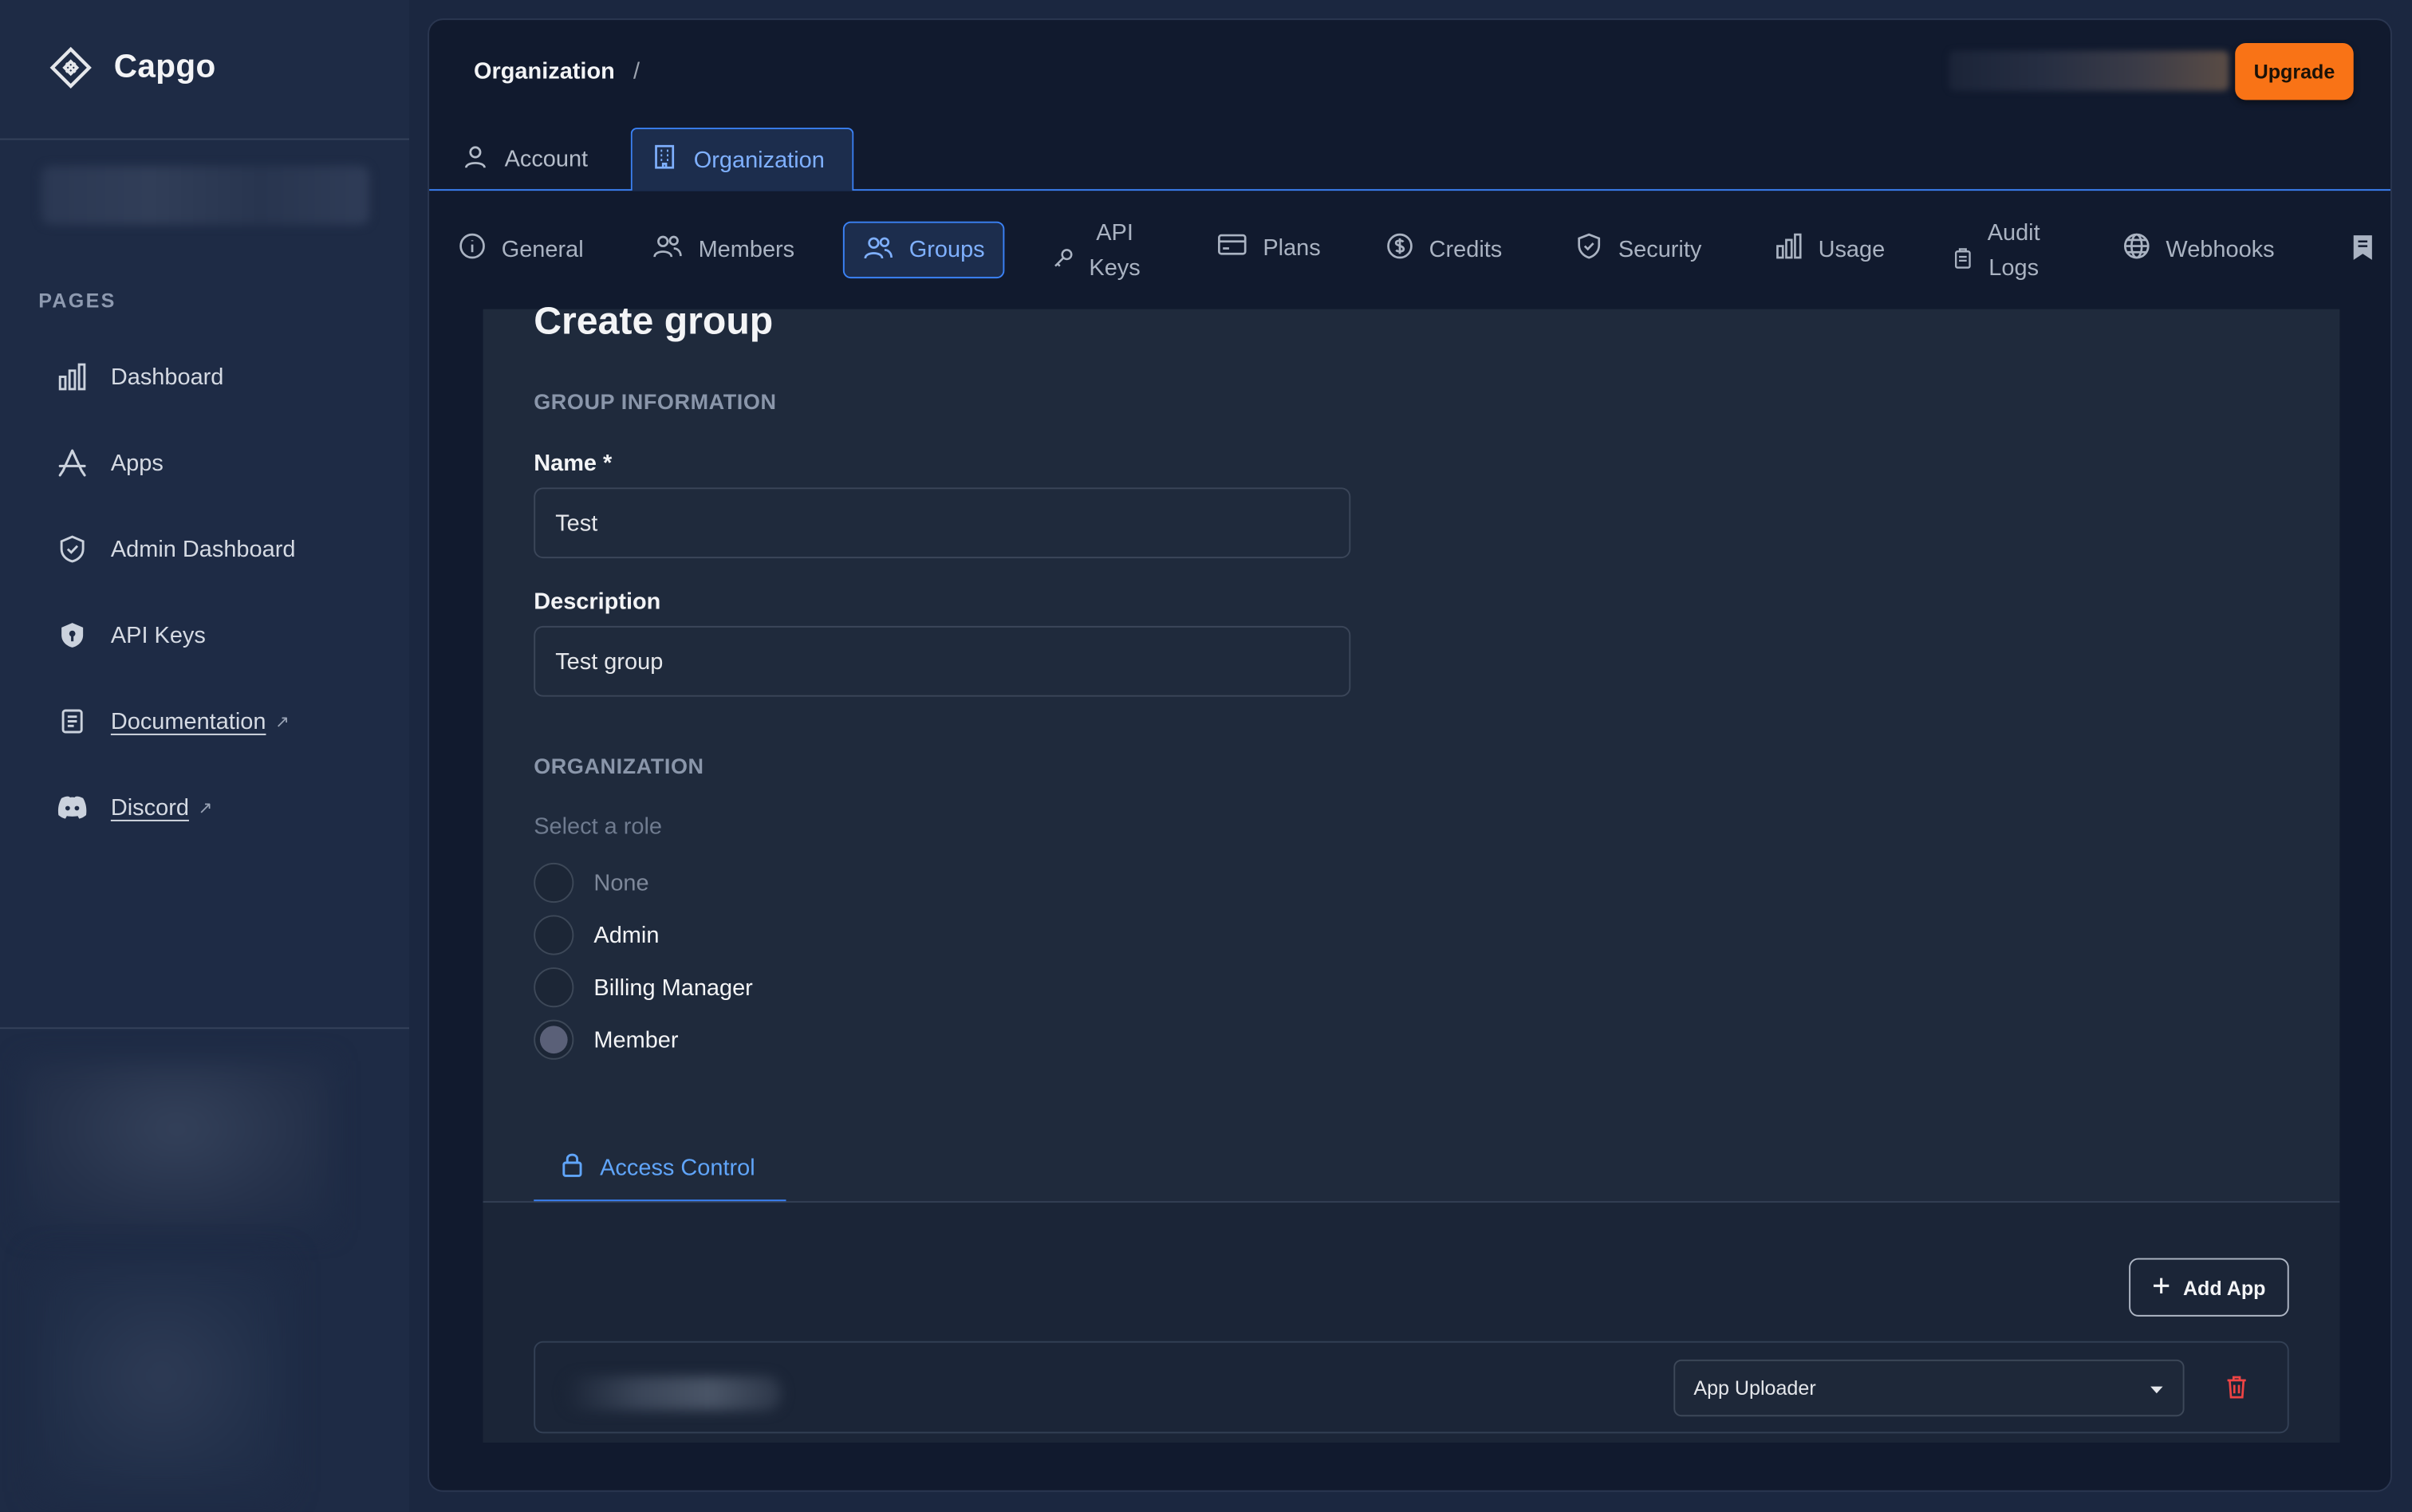  Describe the element at coordinates (1063, 261) in the screenshot. I see `key-icon` at that location.